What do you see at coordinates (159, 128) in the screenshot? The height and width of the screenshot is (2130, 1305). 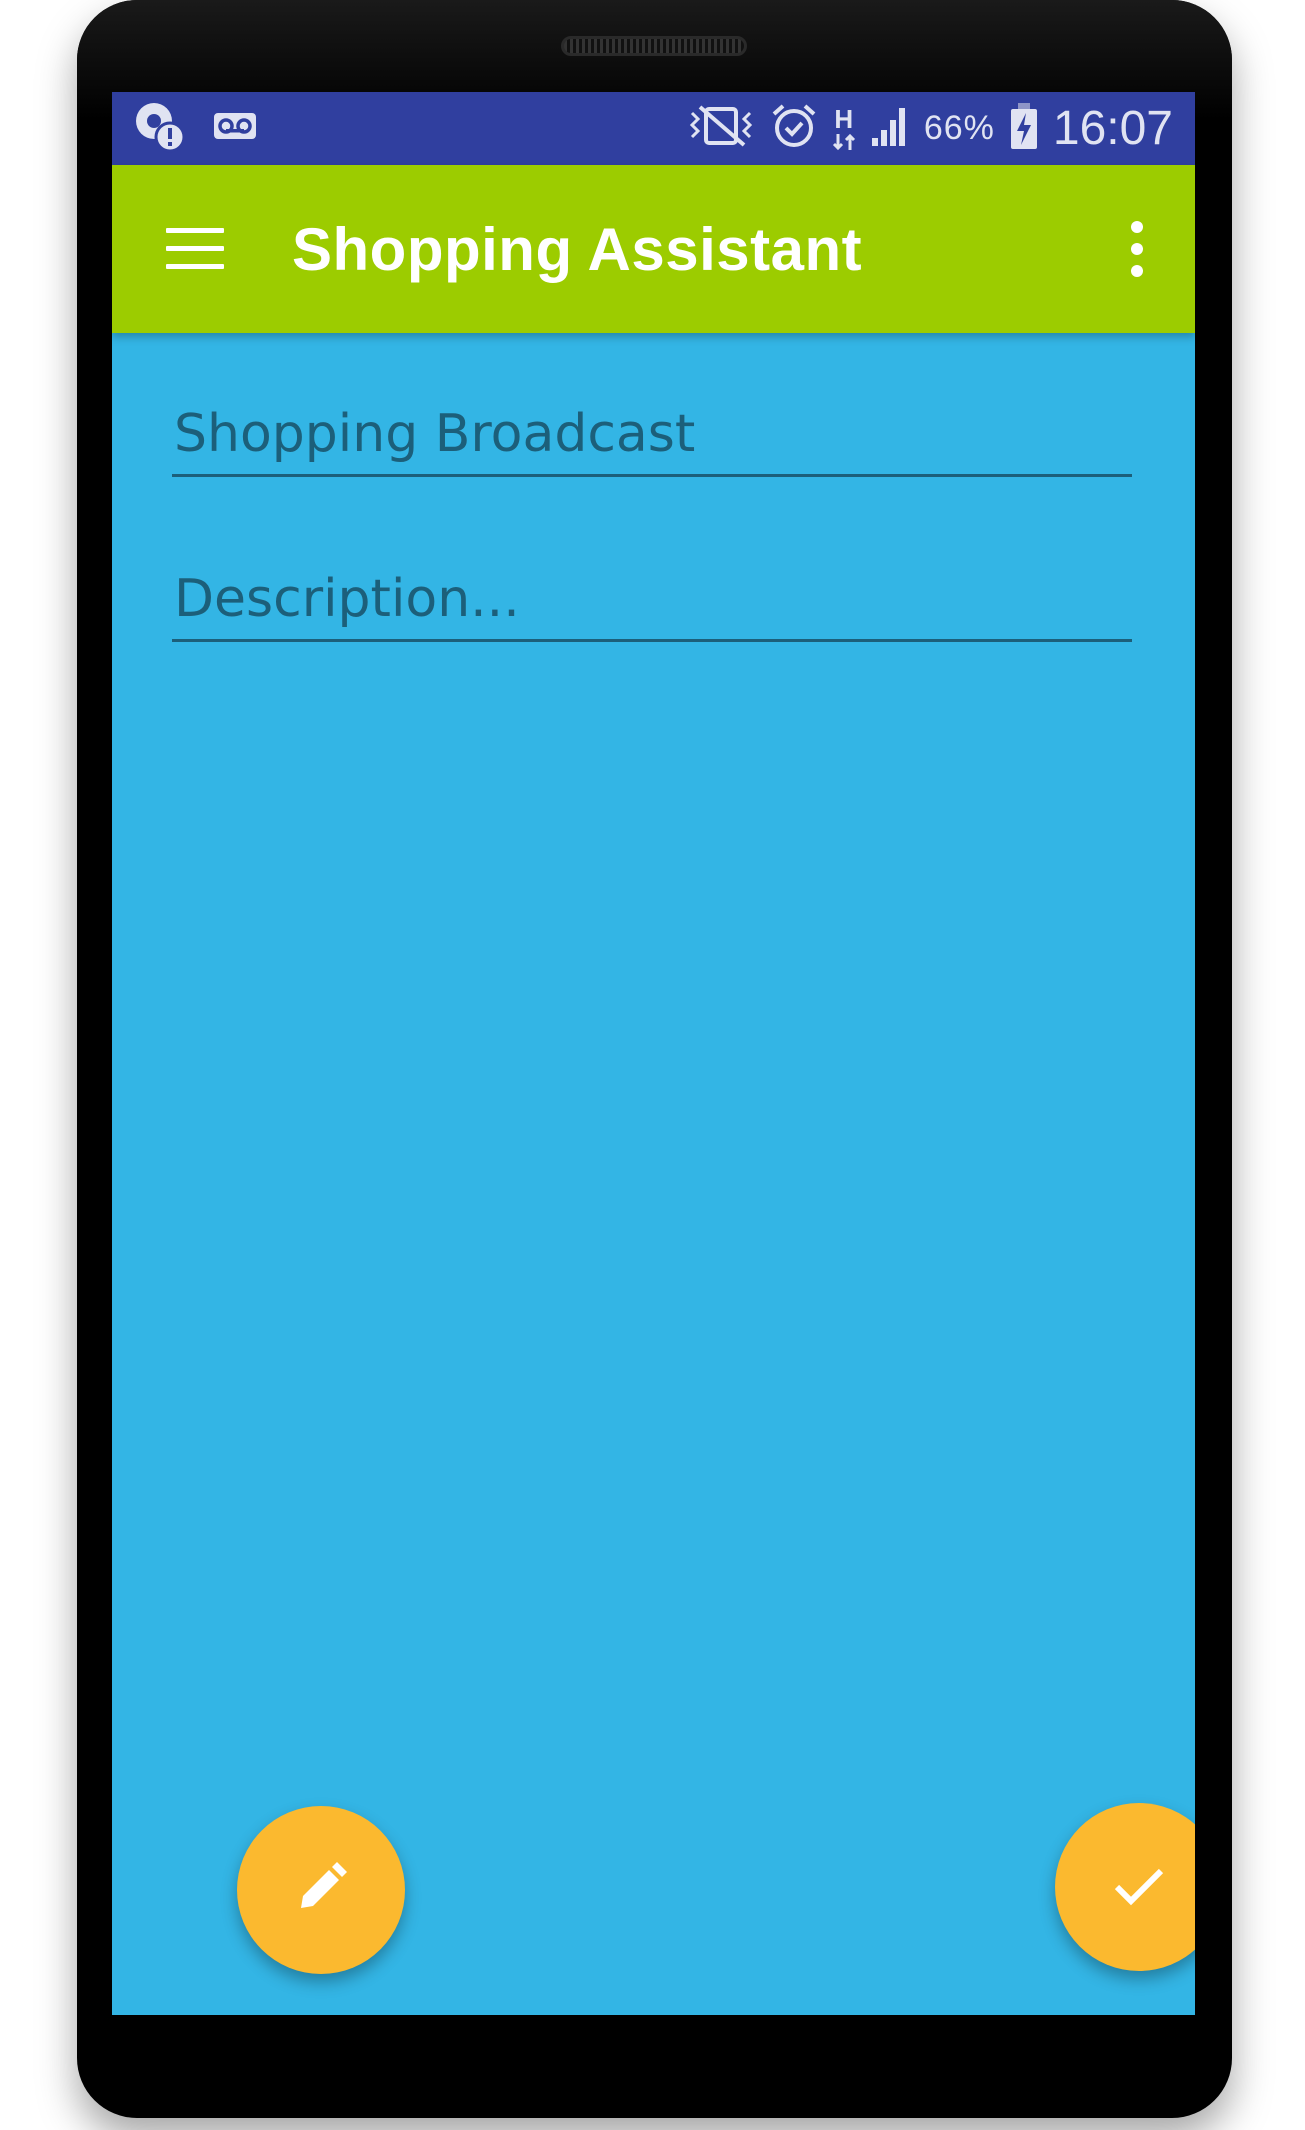 I see `location-alert-icon` at bounding box center [159, 128].